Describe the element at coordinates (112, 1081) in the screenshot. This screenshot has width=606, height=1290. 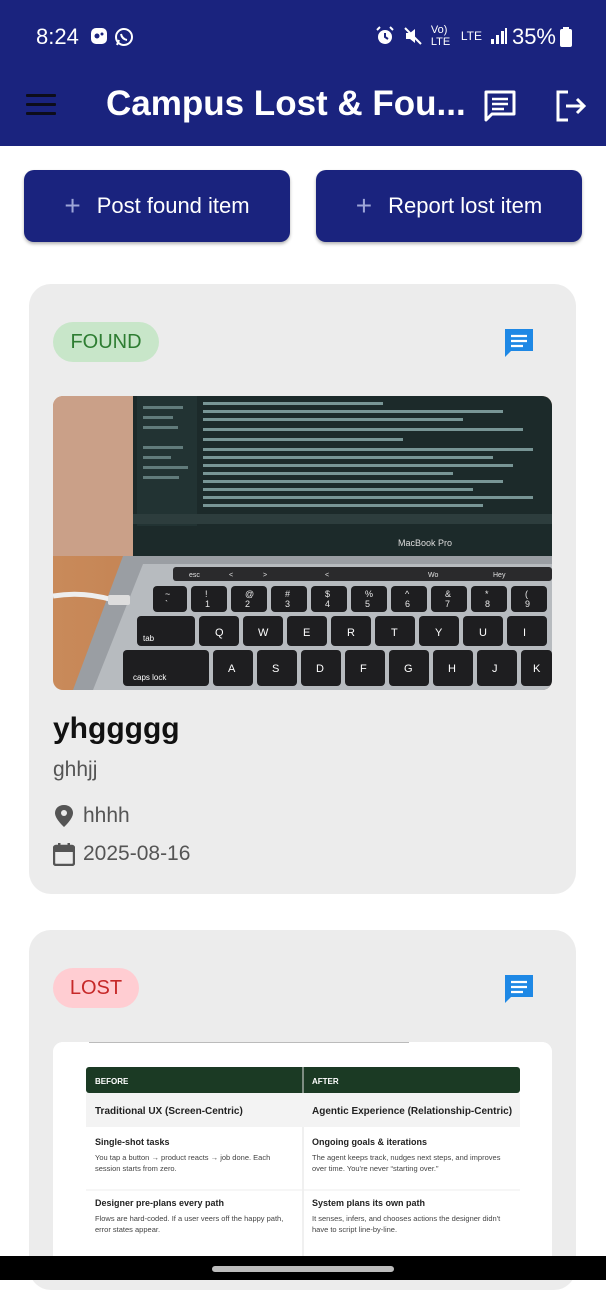
I see `table-header-before: BEFORE` at that location.